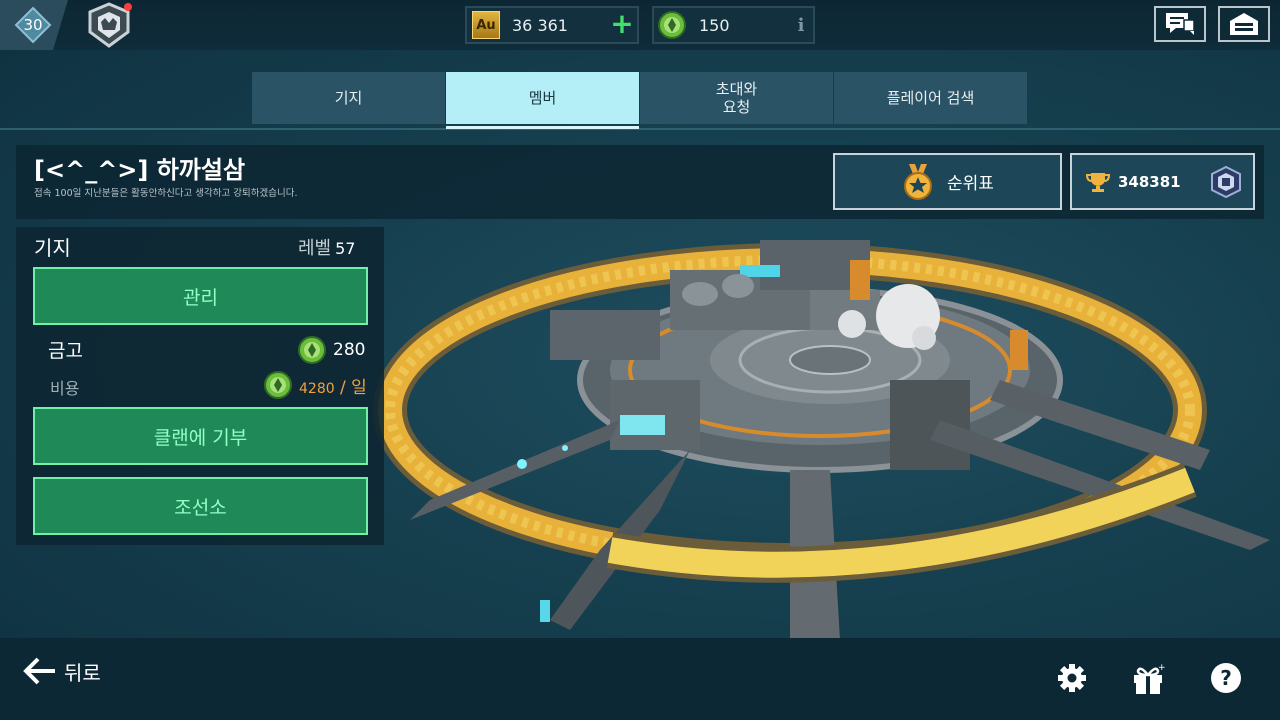 The image size is (1280, 720). What do you see at coordinates (918, 181) in the screenshot?
I see `medal-icon` at bounding box center [918, 181].